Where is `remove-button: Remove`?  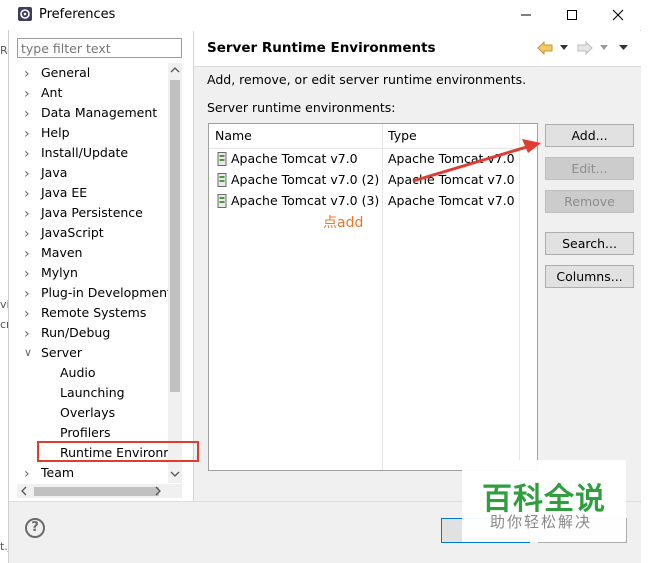
remove-button: Remove is located at coordinates (589, 201).